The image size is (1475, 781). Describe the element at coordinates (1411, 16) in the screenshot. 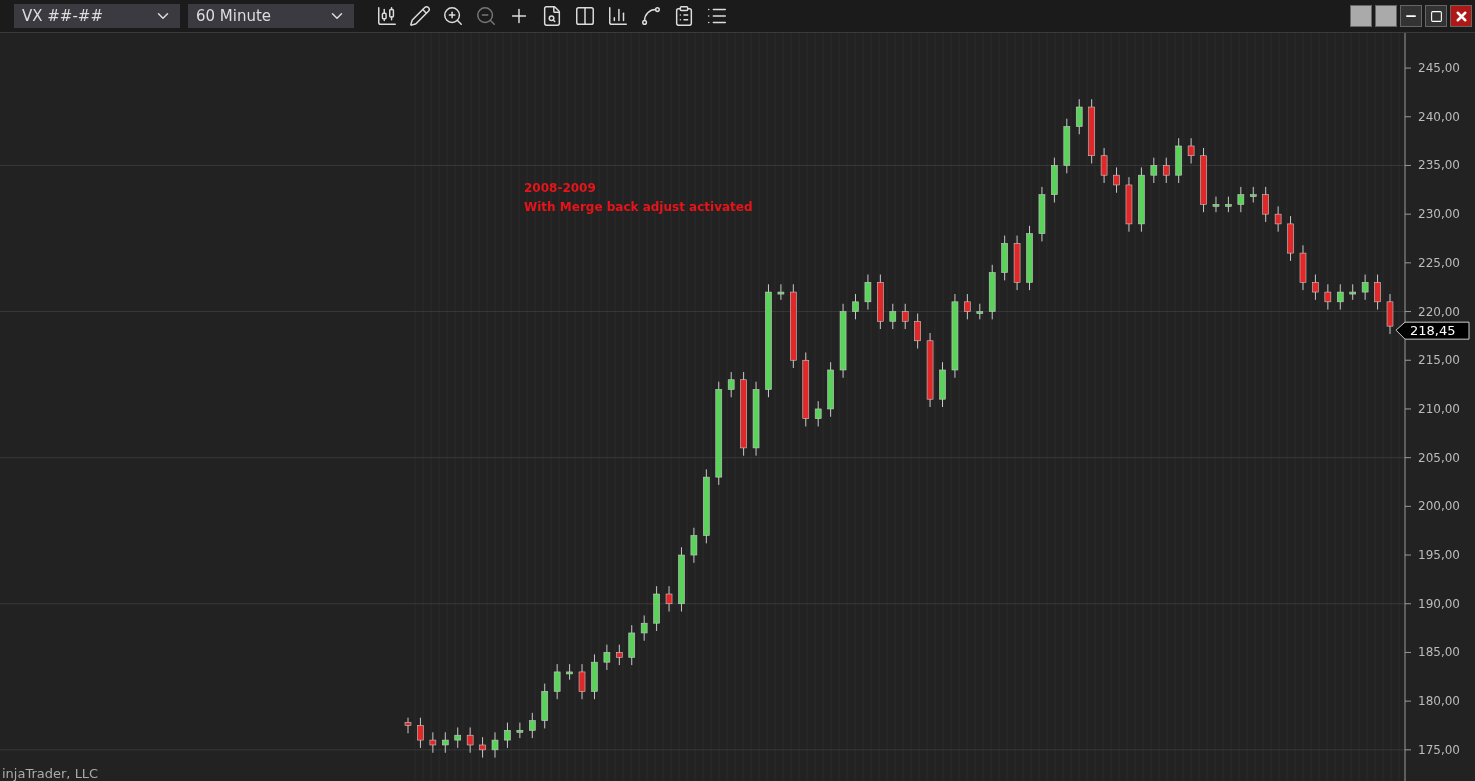

I see `minimize-button` at that location.